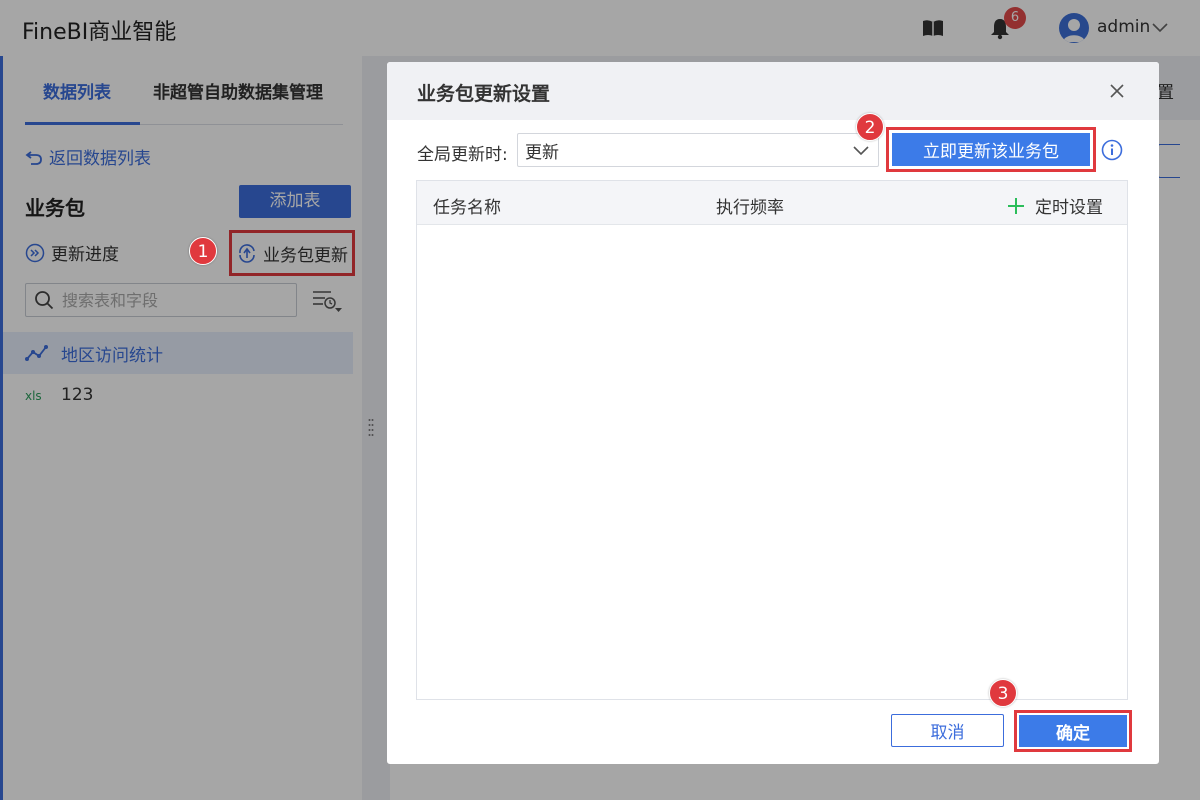 Image resolution: width=1200 pixels, height=800 pixels. I want to click on confirm-button: 确定, so click(1073, 731).